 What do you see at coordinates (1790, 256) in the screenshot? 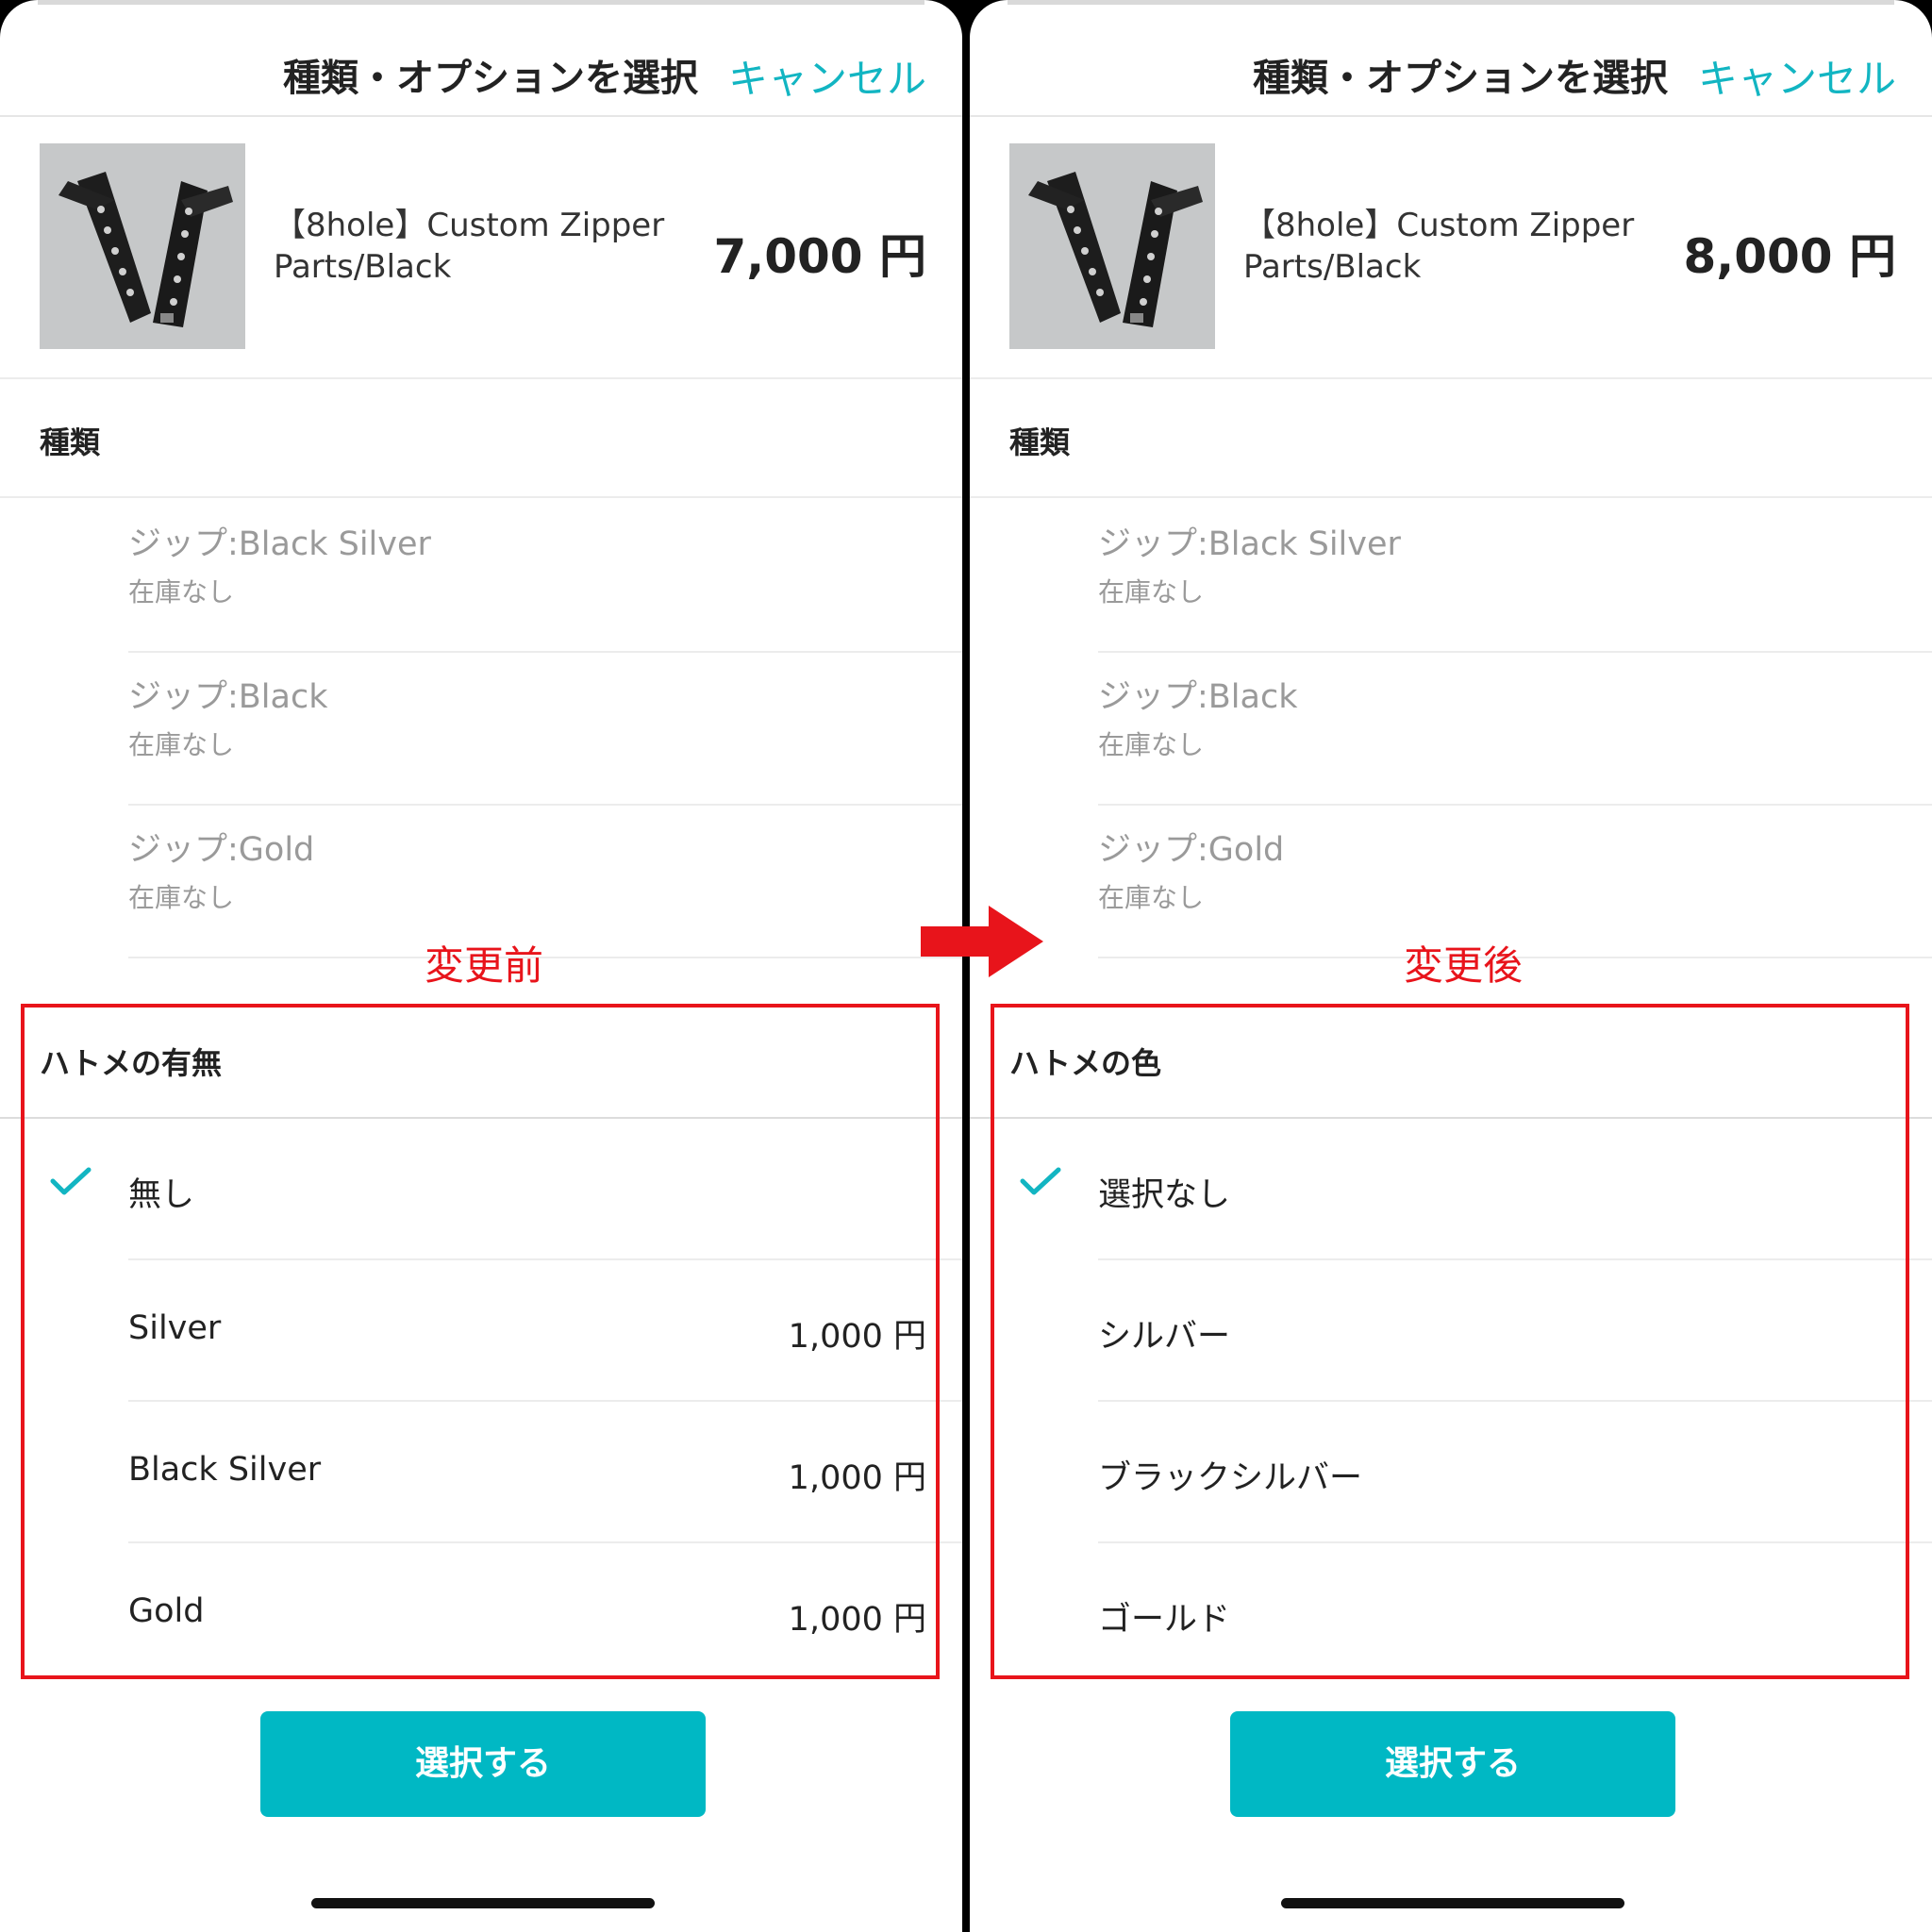
I see `product-price: 8,000 円` at bounding box center [1790, 256].